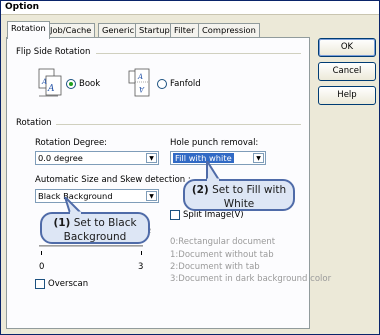 The width and height of the screenshot is (380, 335). Describe the element at coordinates (95, 237) in the screenshot. I see `callout-1-text-b: Background` at that location.